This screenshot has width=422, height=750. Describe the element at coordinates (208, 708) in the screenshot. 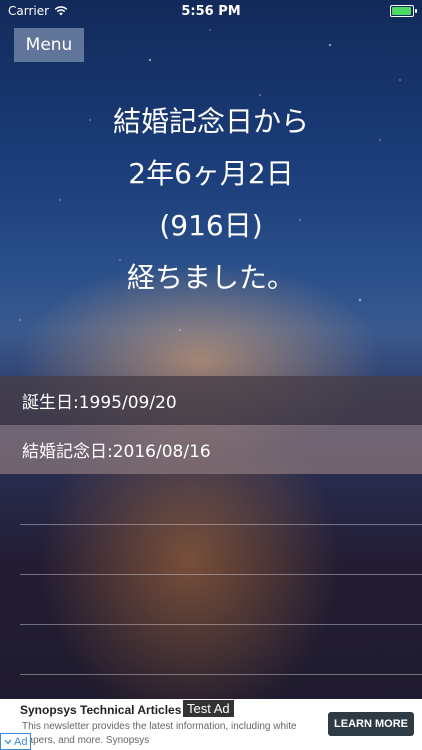

I see `test-ad-badge: Test Ad` at that location.